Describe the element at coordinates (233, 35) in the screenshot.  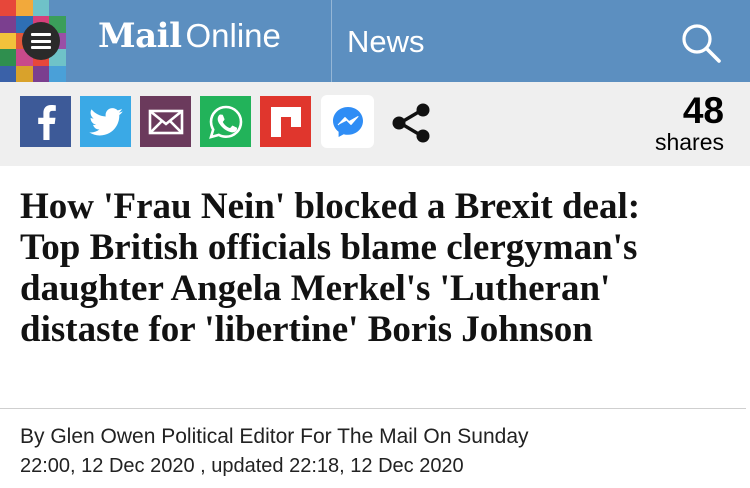
I see `logo-online-text: Online` at that location.